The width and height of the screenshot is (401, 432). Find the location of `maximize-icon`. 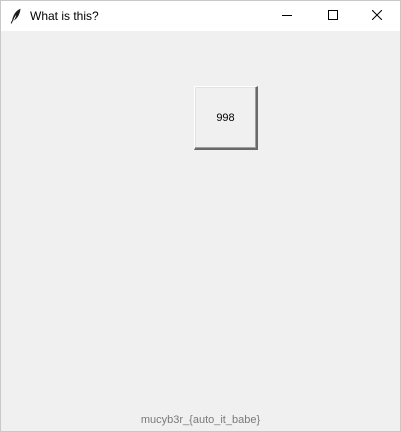

maximize-icon is located at coordinates (333, 16).